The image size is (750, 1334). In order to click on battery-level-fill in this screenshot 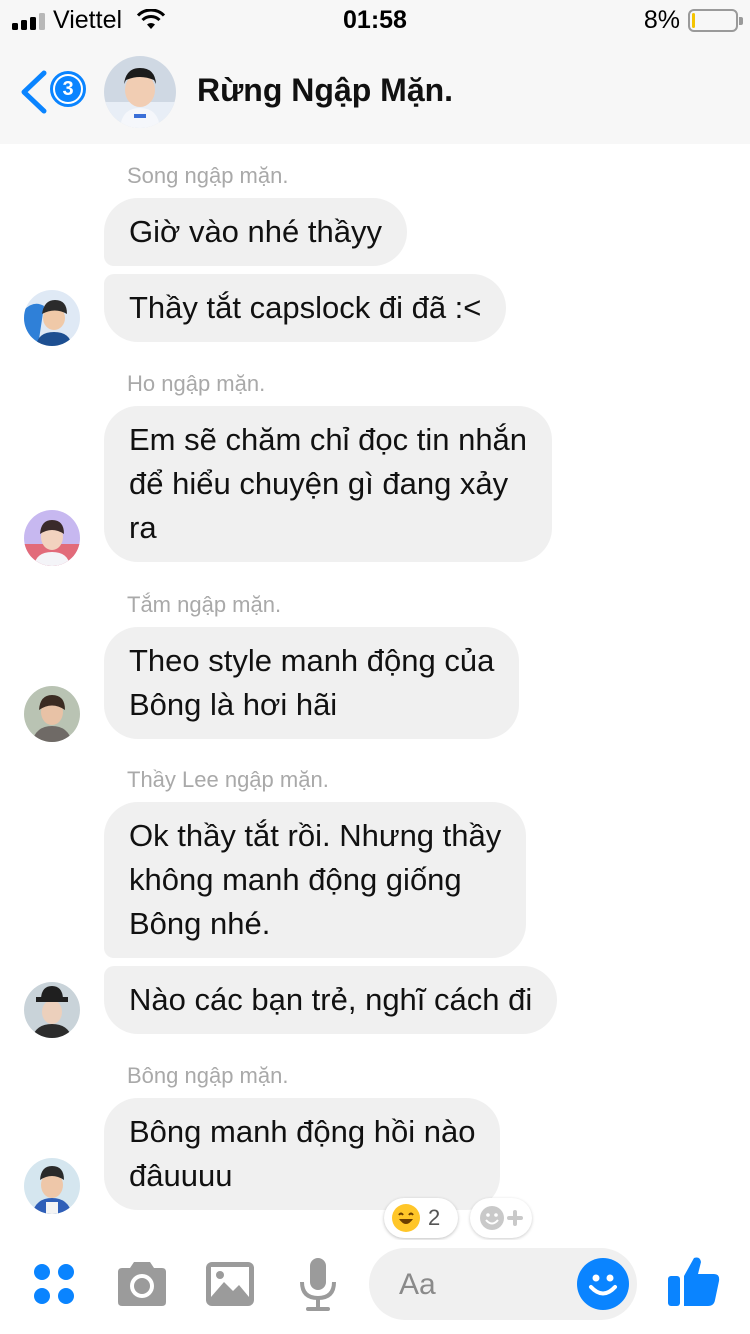, I will do `click(693, 20)`.